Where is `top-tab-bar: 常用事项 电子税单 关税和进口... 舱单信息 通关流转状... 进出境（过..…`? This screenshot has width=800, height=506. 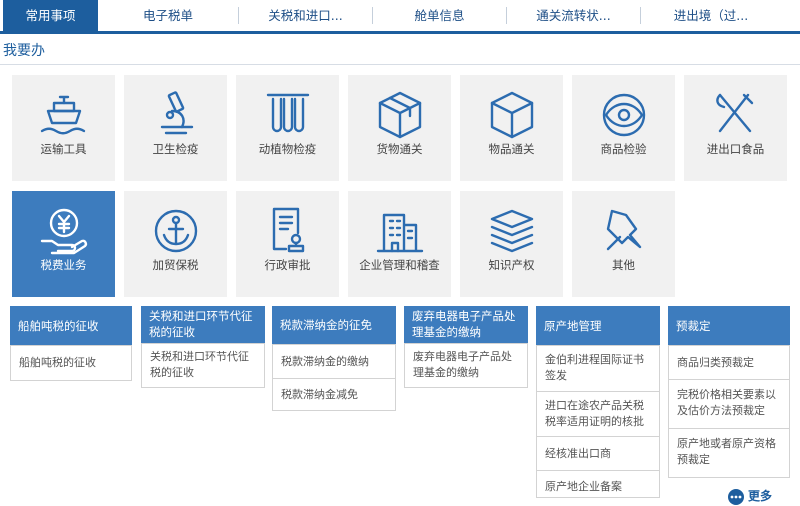
top-tab-bar: 常用事项 电子税单 关税和进口... 舱单信息 通关流转状... 进出境（过..… is located at coordinates (400, 17).